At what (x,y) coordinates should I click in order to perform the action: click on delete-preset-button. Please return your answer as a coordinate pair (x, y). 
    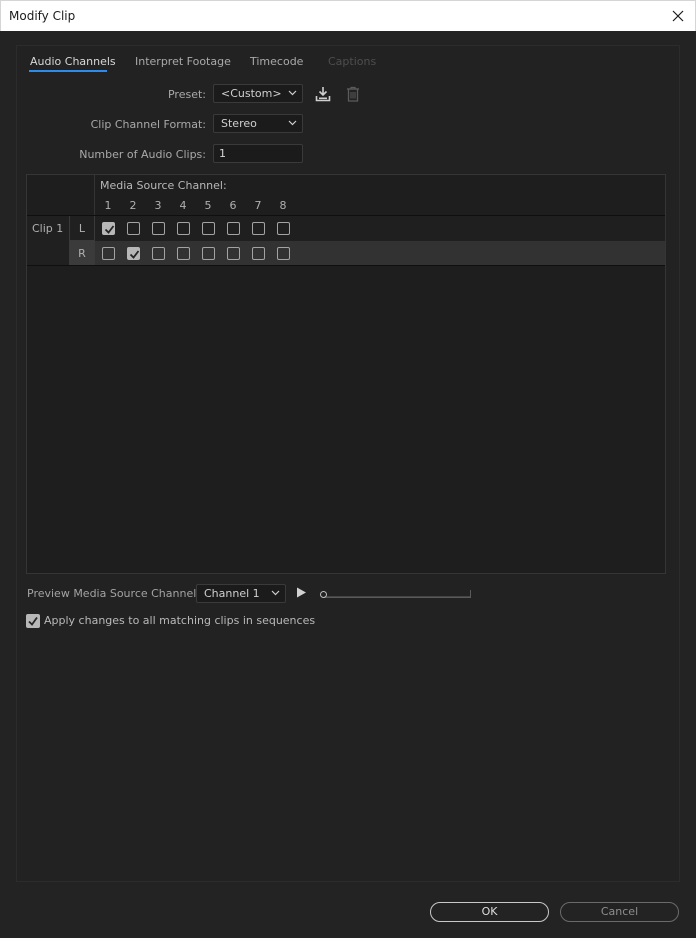
    Looking at the image, I should click on (353, 94).